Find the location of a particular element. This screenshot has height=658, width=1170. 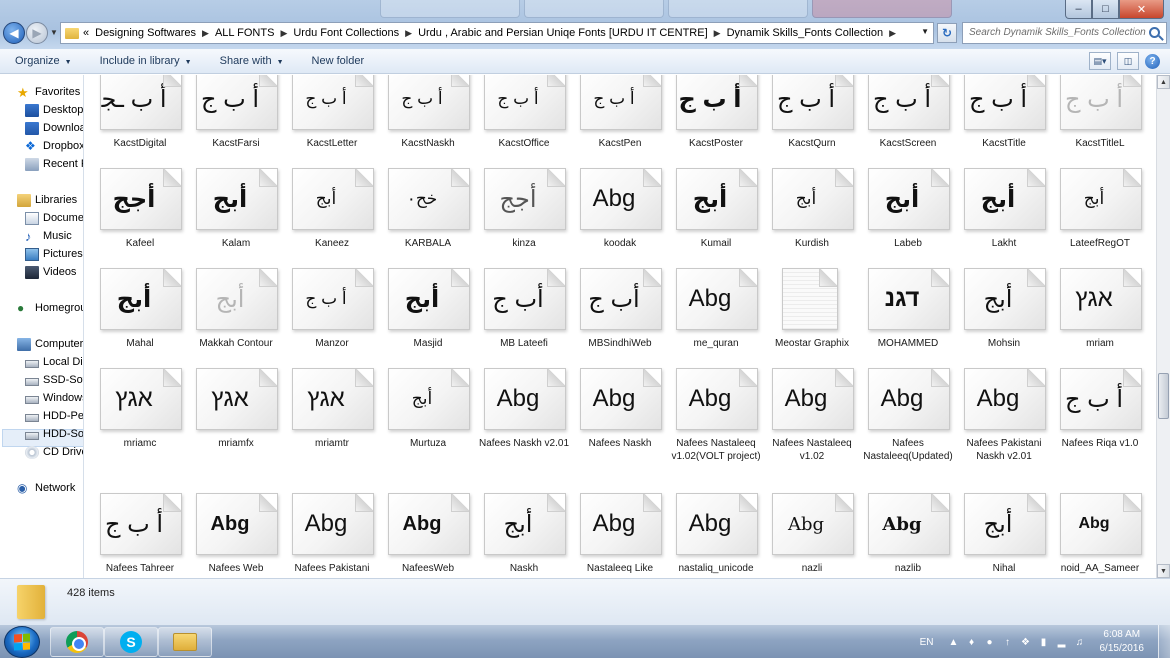

recent-pages-dropdown: ▼ is located at coordinates (54, 32).